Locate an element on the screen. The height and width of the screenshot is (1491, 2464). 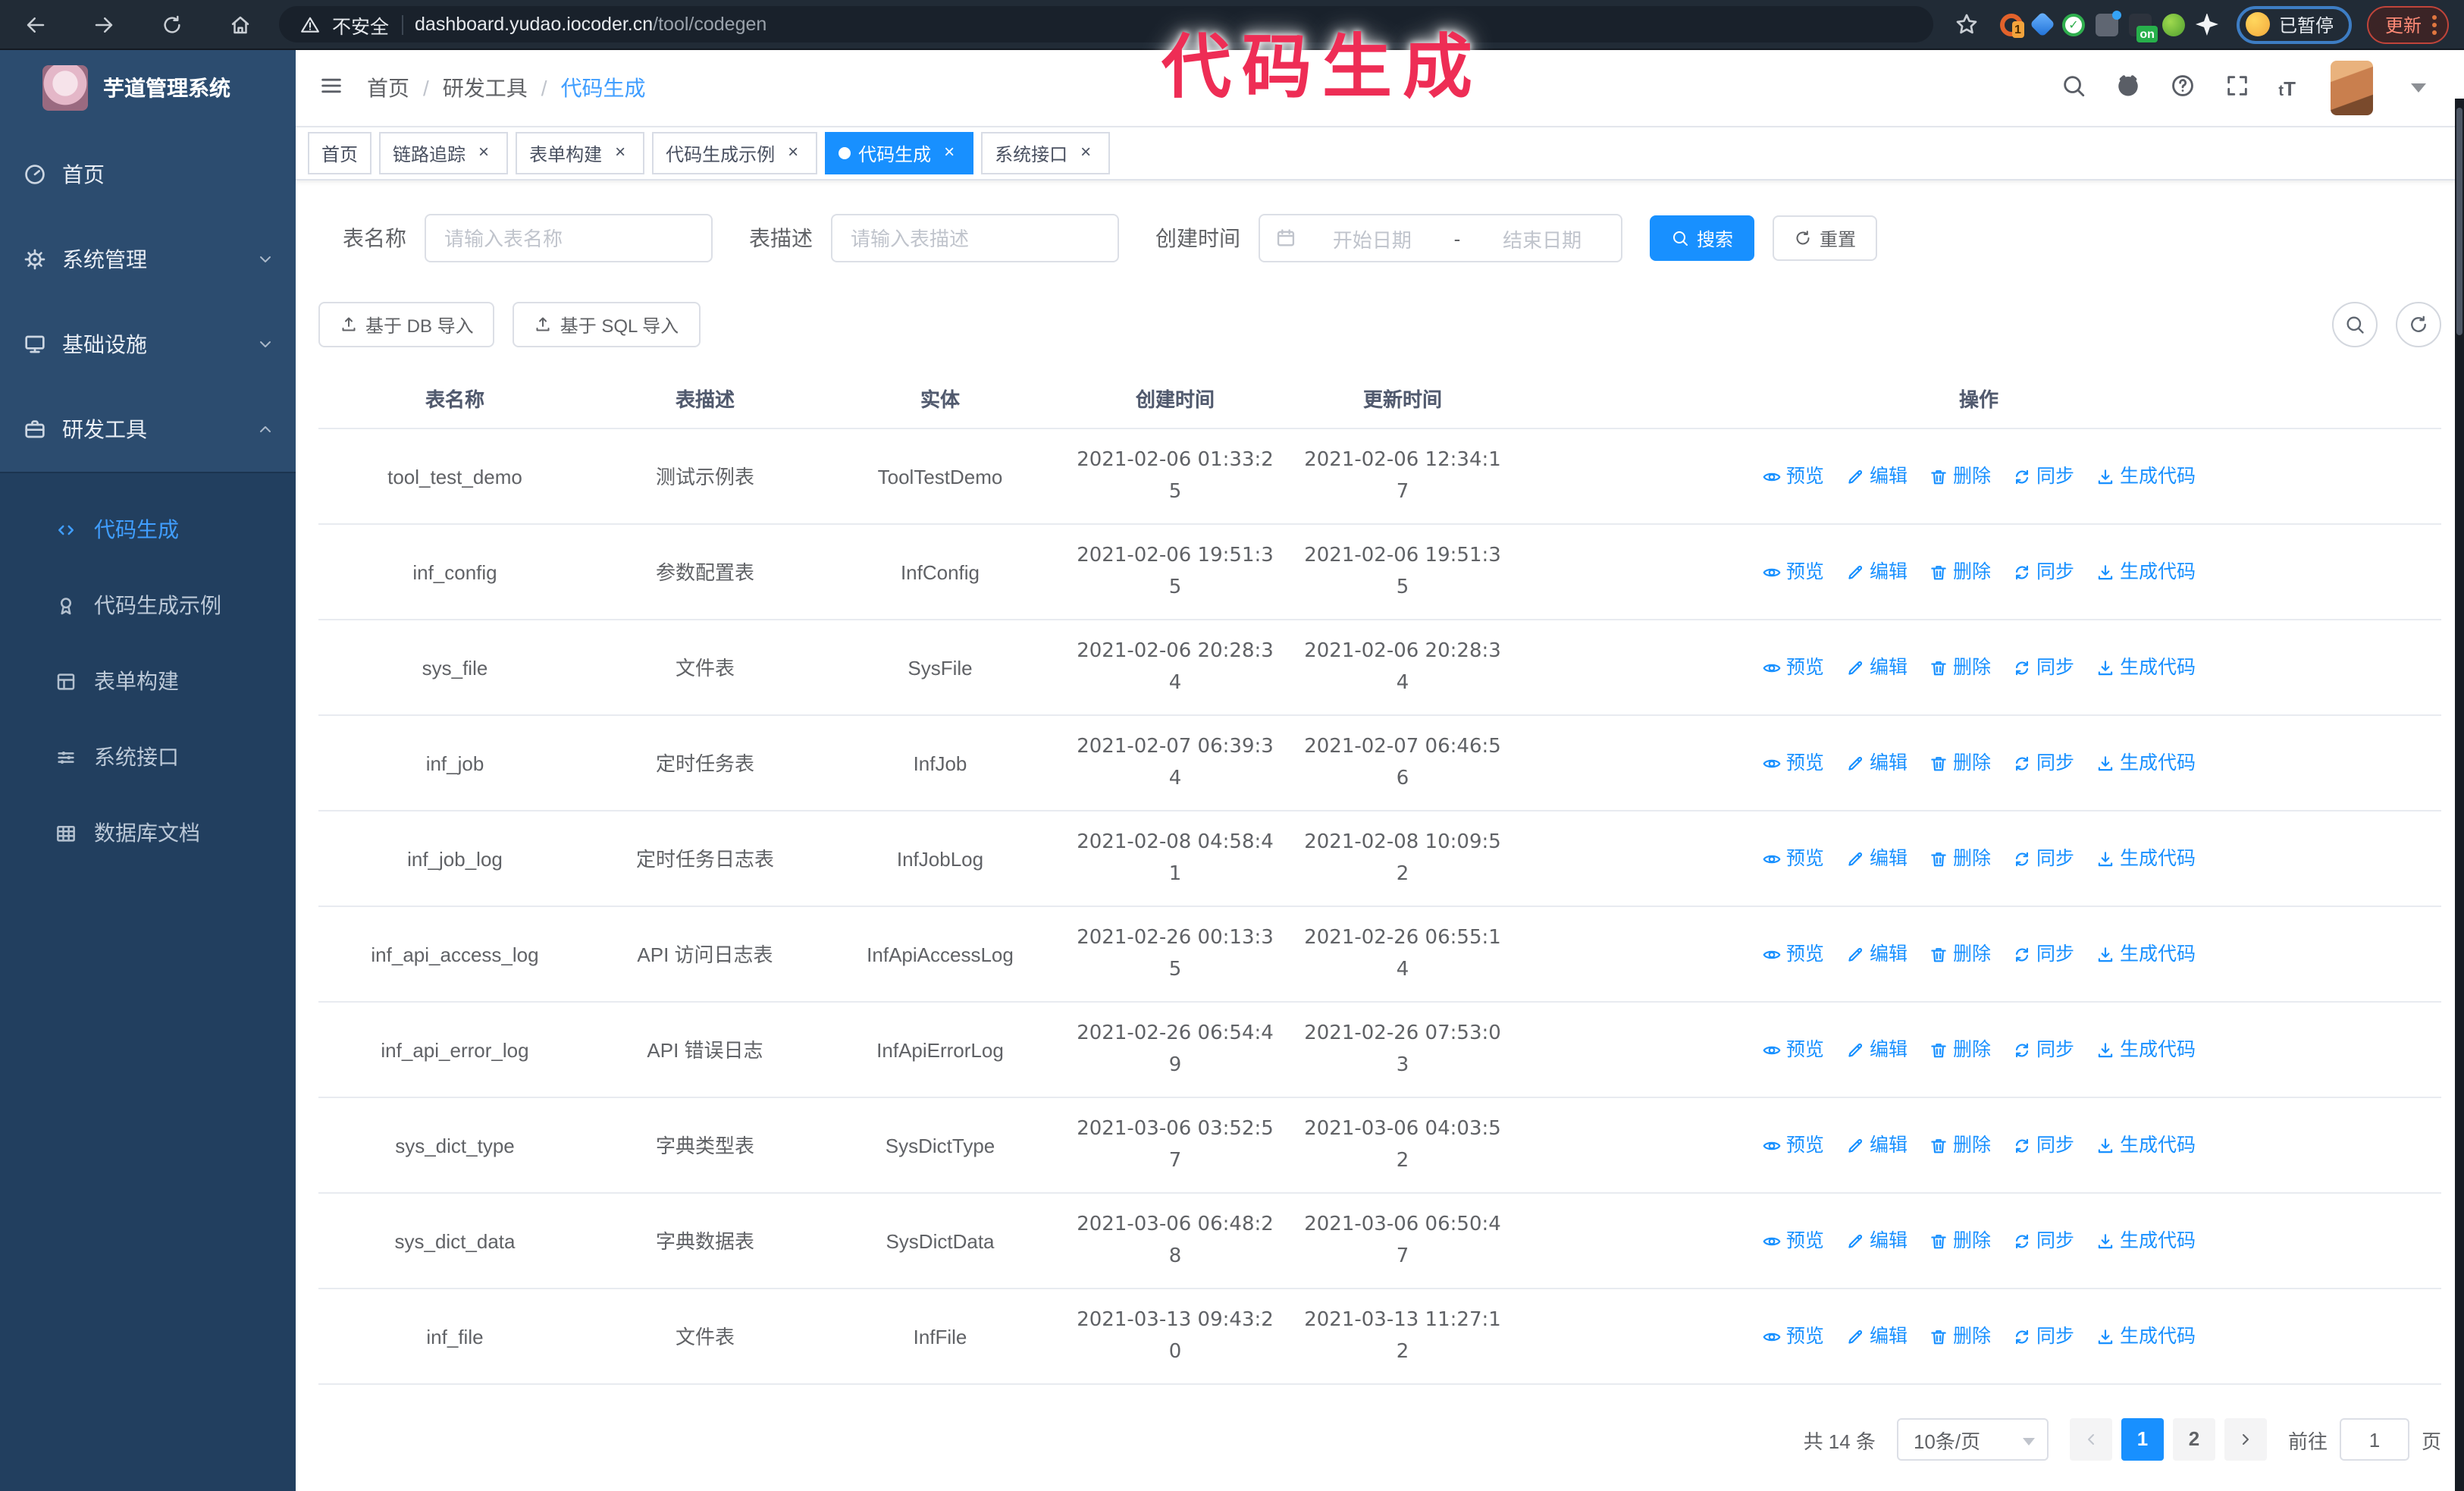
paused-badge: 已暂停 is located at coordinates (2294, 24).